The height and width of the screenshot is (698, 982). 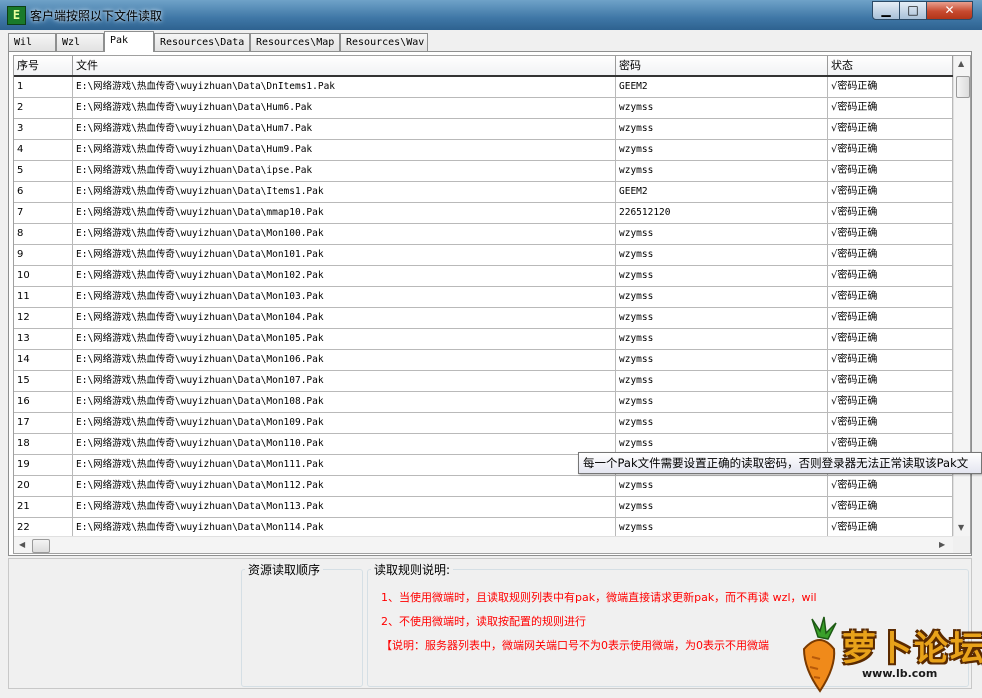 What do you see at coordinates (344, 65) in the screenshot?
I see `column-header-file: 文件` at bounding box center [344, 65].